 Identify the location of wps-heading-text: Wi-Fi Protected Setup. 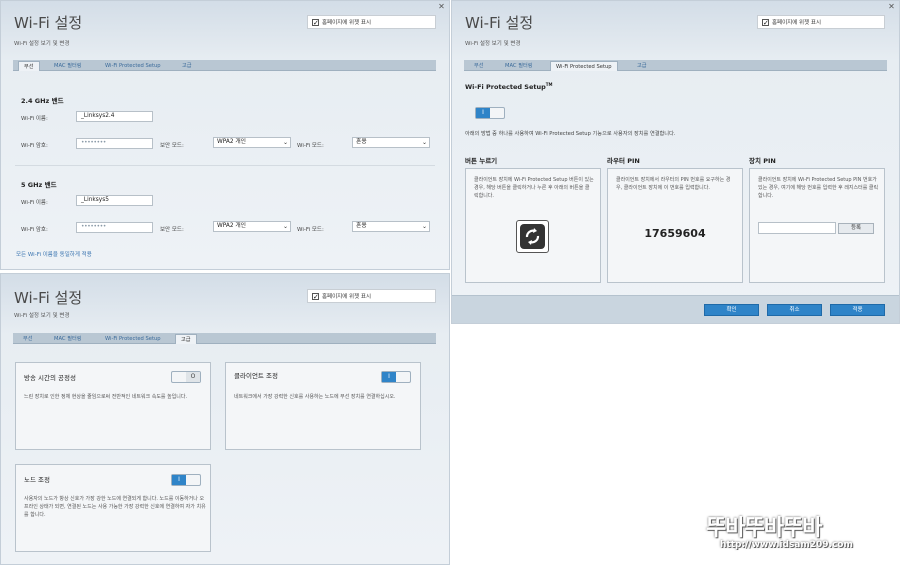
(505, 87).